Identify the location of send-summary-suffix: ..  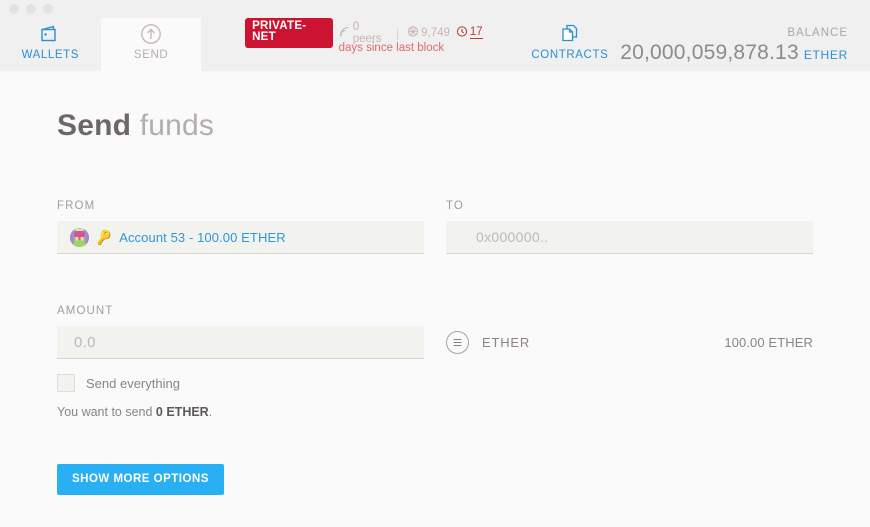
(210, 412).